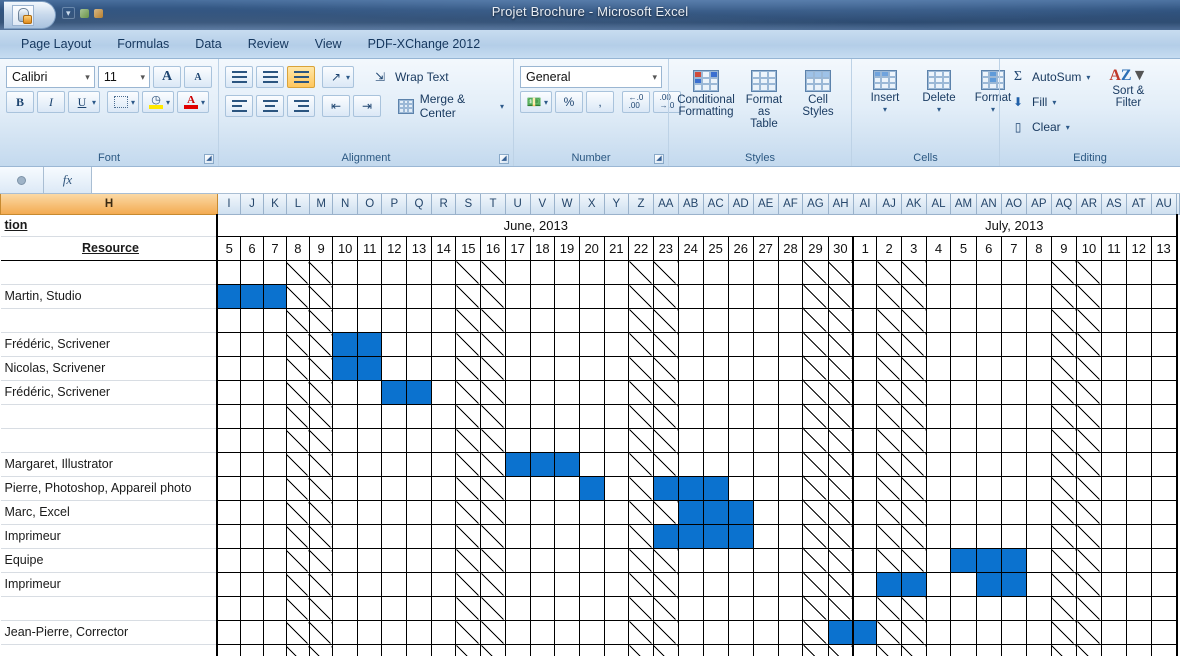  Describe the element at coordinates (367, 106) in the screenshot. I see `increase-indent-button: ⇥` at that location.